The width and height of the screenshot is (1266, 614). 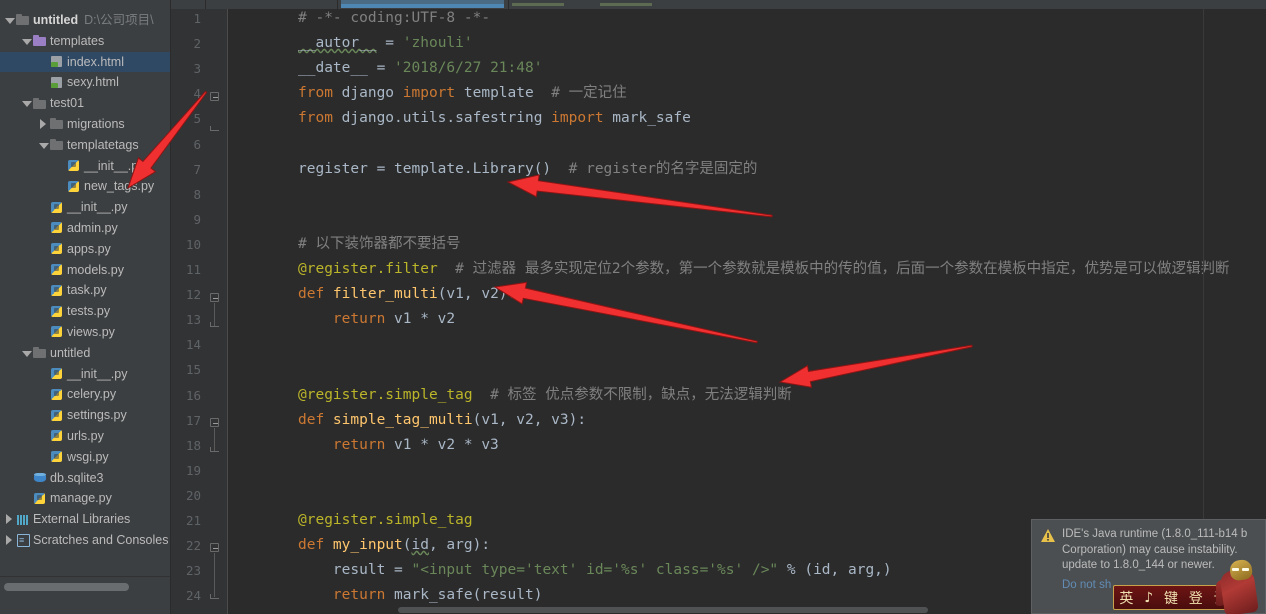 I want to click on code-token: v1 * v2 * v3, so click(x=446, y=444).